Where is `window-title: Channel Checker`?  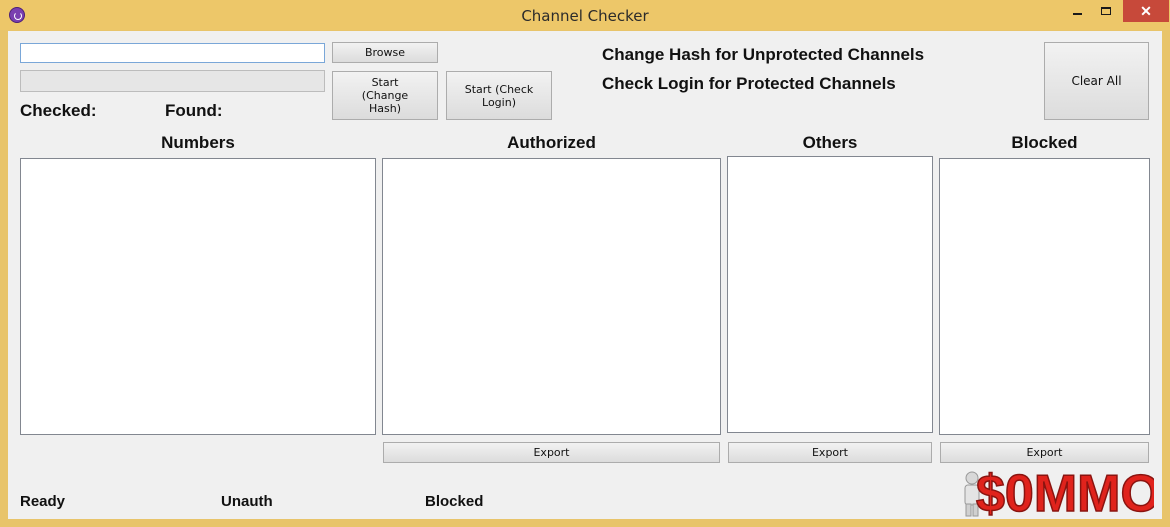
window-title: Channel Checker is located at coordinates (585, 16).